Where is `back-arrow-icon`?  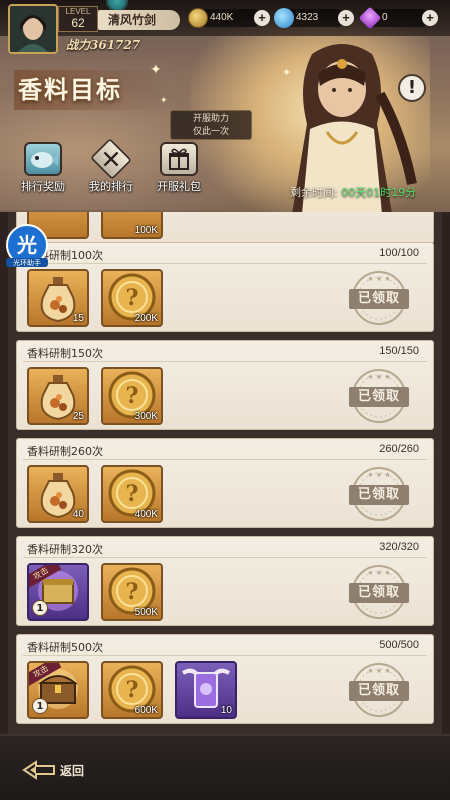
back-arrow-icon is located at coordinates (38, 770).